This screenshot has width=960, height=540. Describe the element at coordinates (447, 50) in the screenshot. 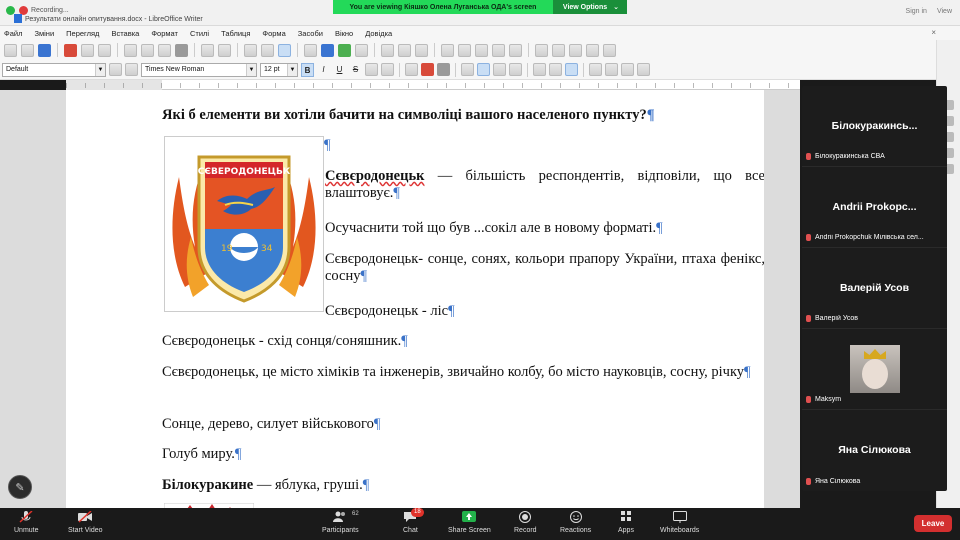

I see `hyperlink-icon` at that location.